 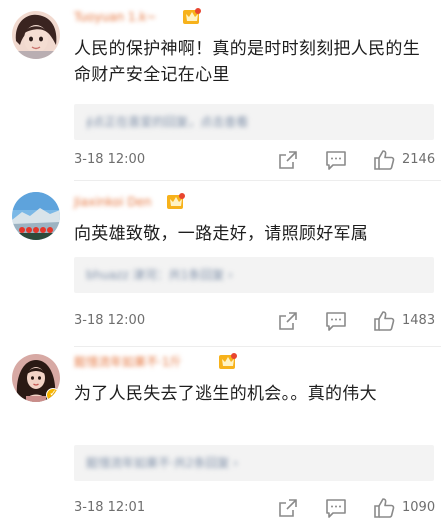 I want to click on user-avatar: ✓, so click(x=36, y=378).